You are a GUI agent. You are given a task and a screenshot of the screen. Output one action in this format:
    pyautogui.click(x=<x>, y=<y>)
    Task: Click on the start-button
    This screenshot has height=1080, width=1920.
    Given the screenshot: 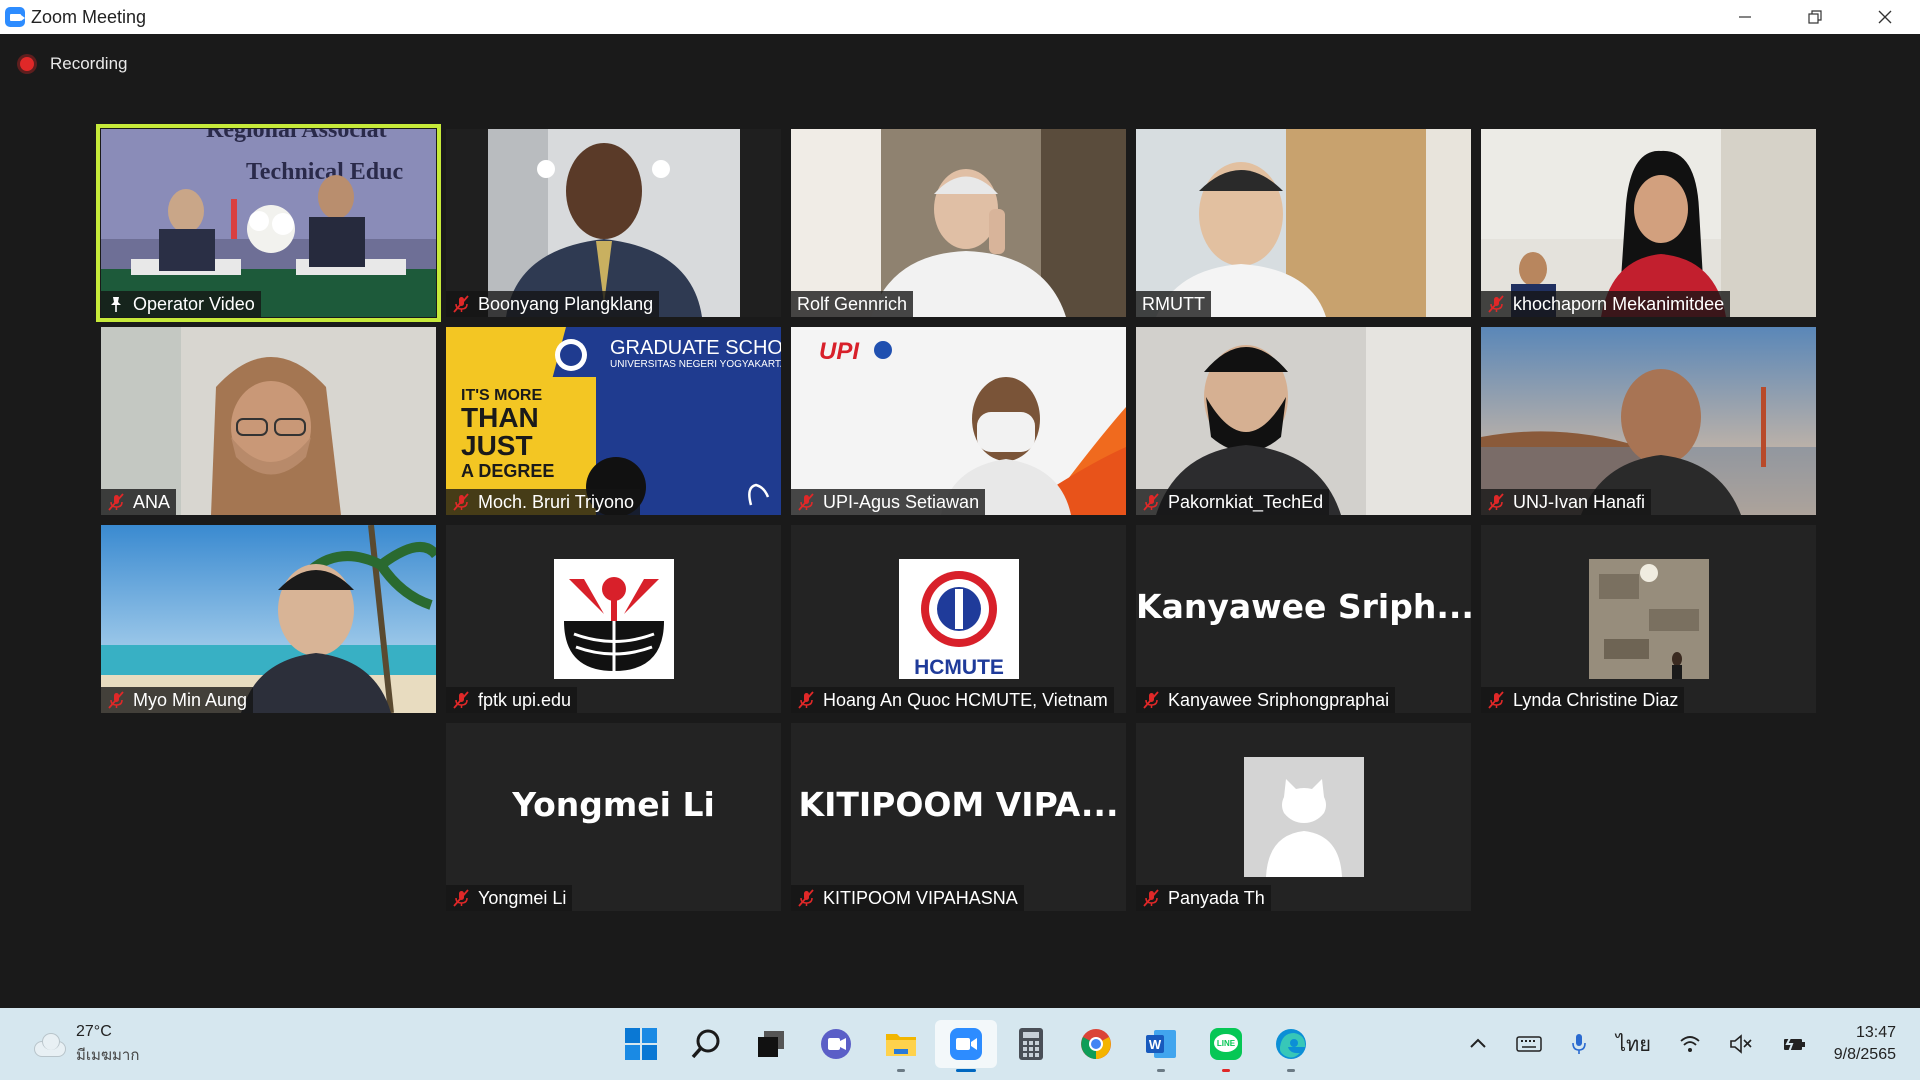 What is the action you would take?
    pyautogui.click(x=641, y=1044)
    